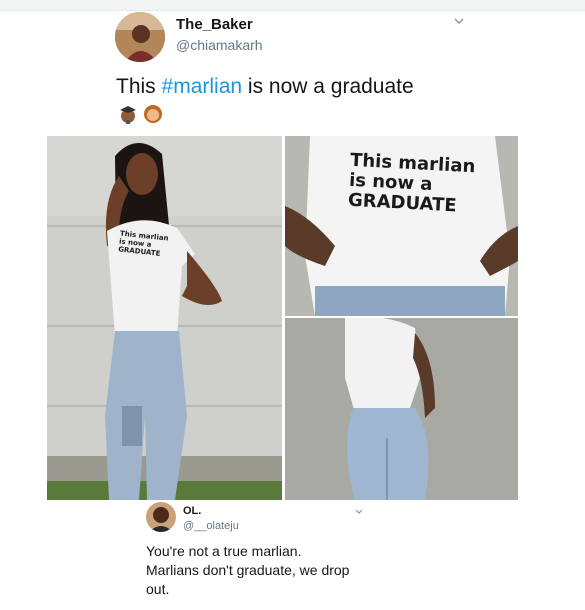 The height and width of the screenshot is (610, 585). What do you see at coordinates (401, 226) in the screenshot?
I see `photo-top-right: This marlian is now a GRADUATE` at bounding box center [401, 226].